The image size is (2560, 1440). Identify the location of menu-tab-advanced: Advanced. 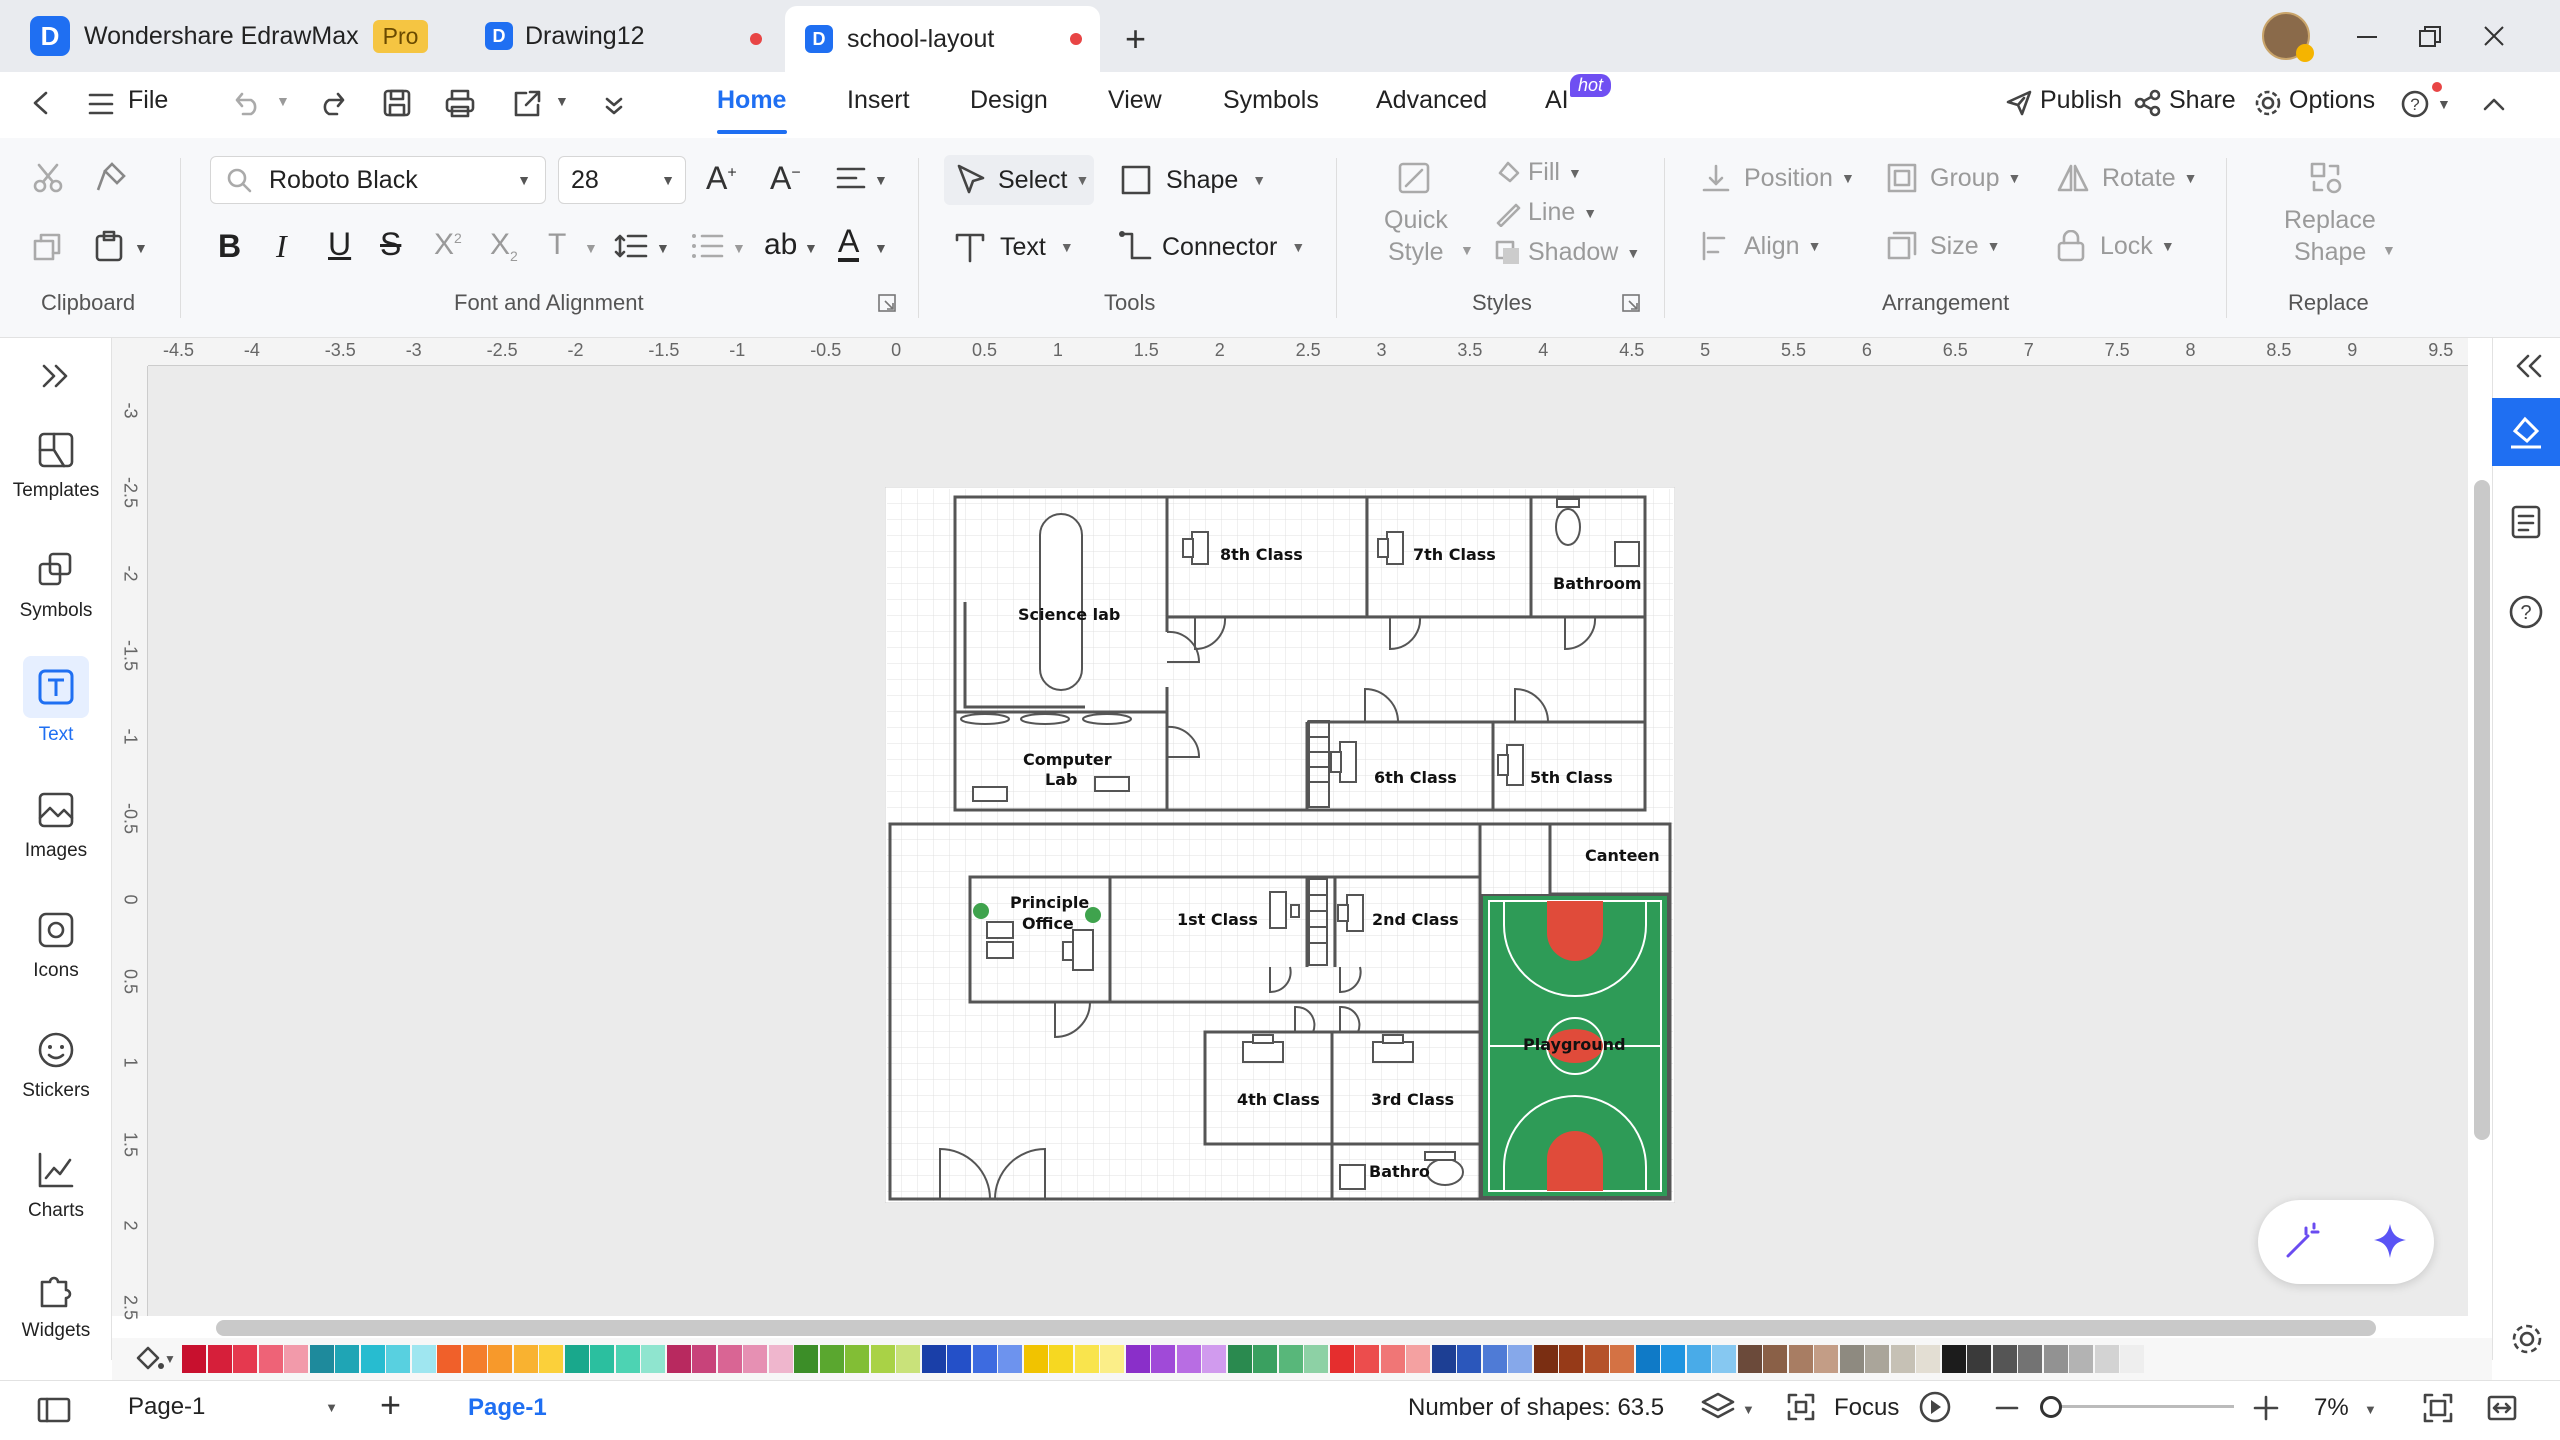
(1431, 100).